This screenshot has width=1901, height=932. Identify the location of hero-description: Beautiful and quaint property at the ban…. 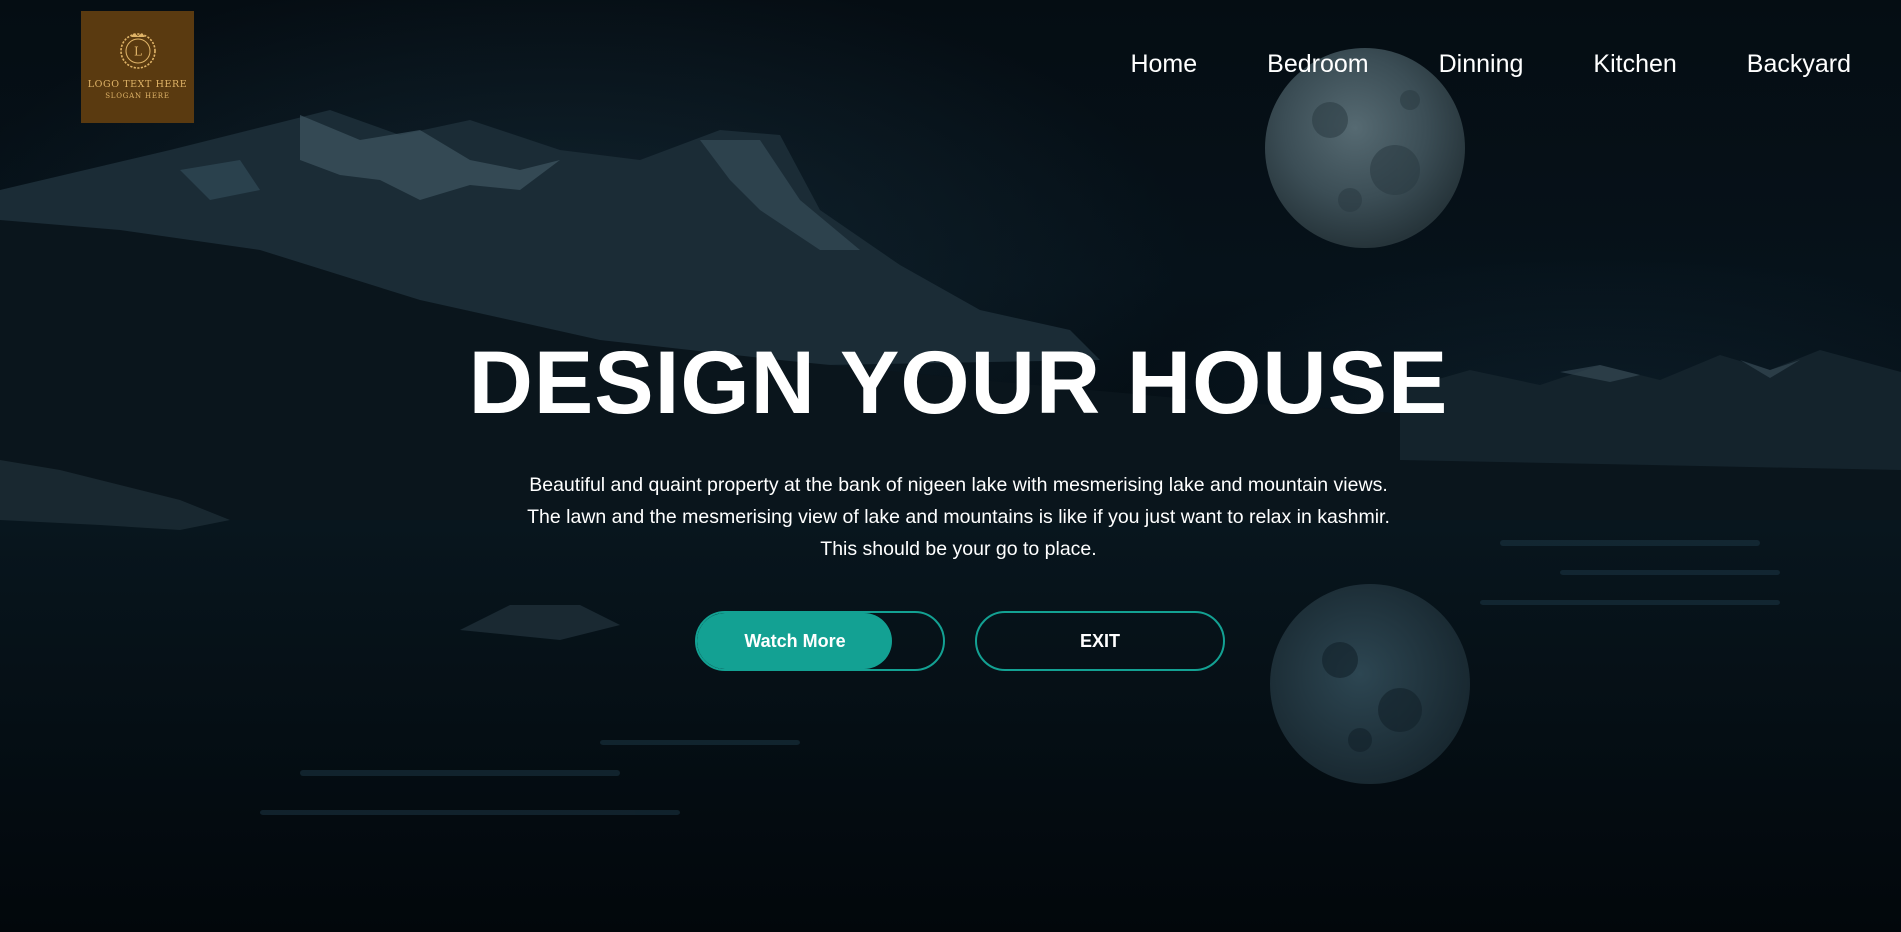
(950, 517).